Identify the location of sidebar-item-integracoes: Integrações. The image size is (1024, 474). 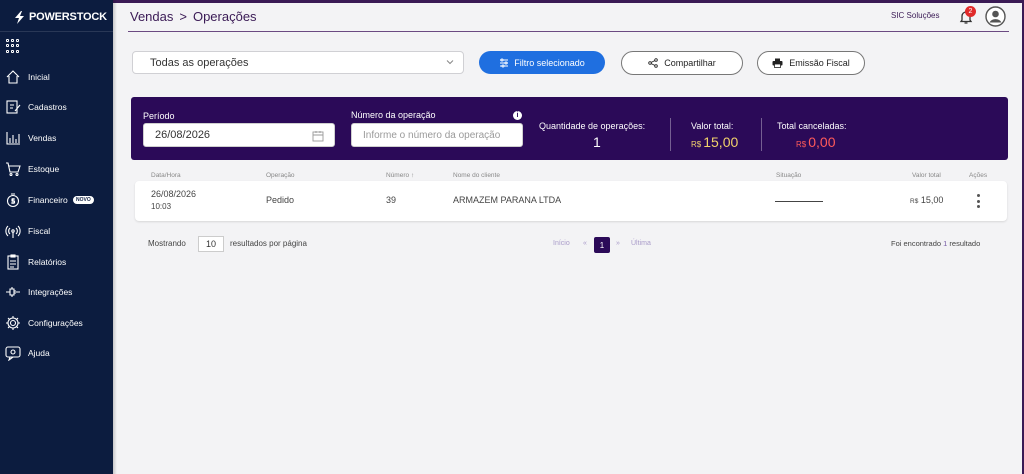
(56, 292).